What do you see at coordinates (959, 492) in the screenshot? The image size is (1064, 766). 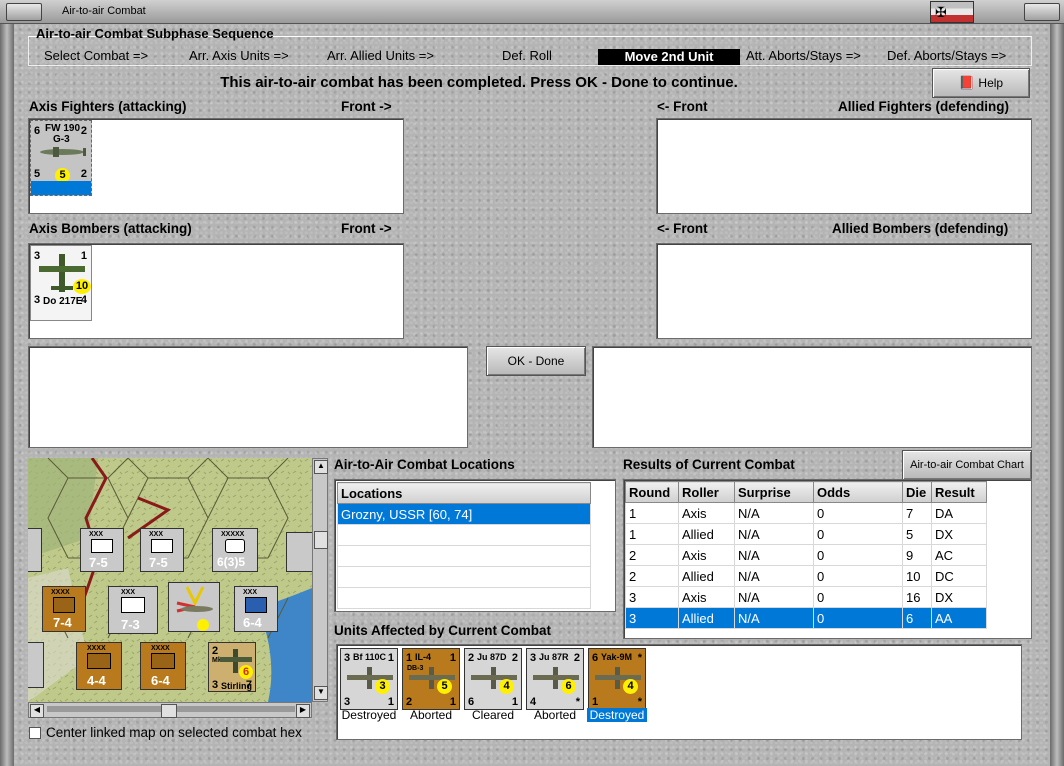 I see `col-result: Result` at bounding box center [959, 492].